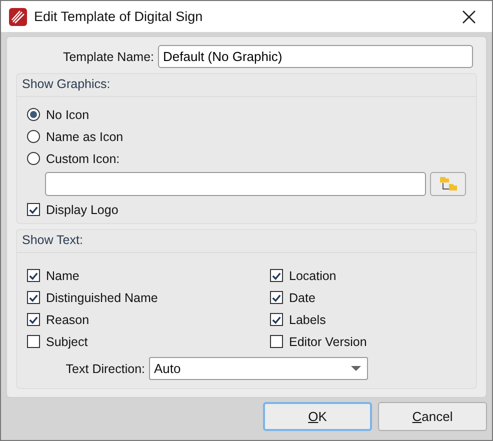 This screenshot has height=441, width=493. I want to click on option-label: Display Logo, so click(82, 209).